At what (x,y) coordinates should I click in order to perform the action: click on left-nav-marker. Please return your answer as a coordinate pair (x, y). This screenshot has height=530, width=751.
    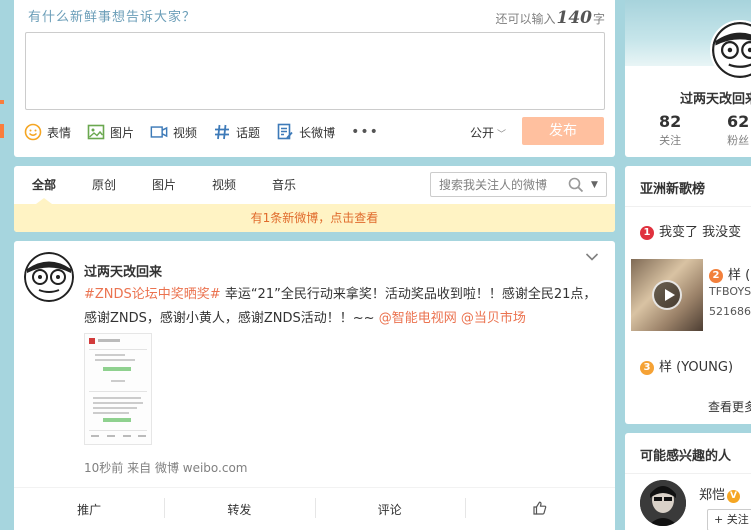
    Looking at the image, I should click on (2, 102).